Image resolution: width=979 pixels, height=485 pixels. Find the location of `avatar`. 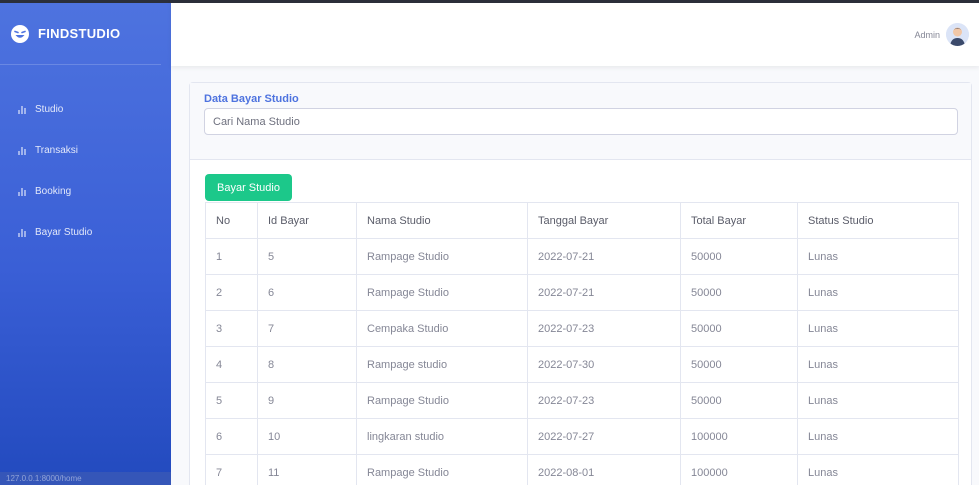

avatar is located at coordinates (957, 34).